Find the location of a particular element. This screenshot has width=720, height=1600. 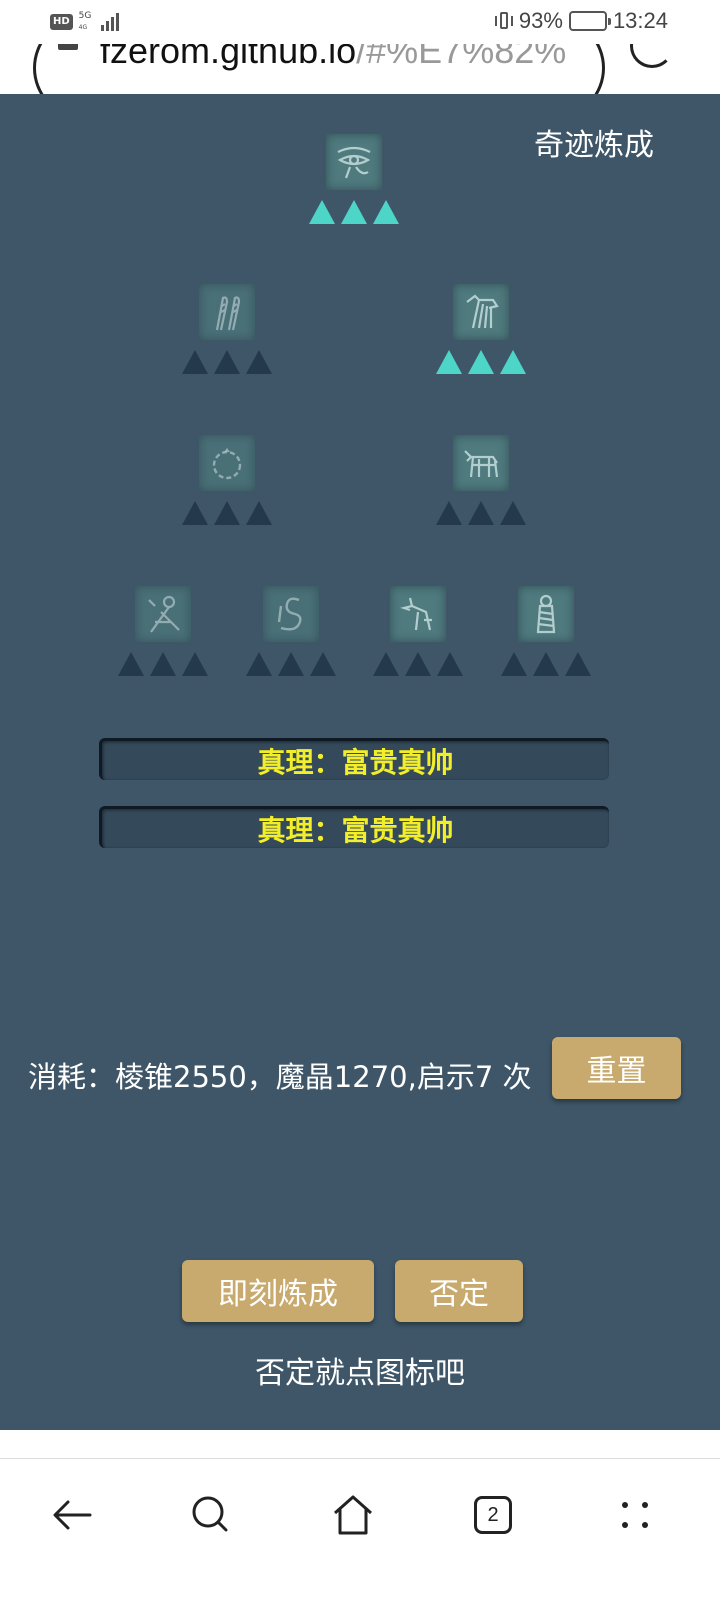

staff-icon is located at coordinates (163, 614).